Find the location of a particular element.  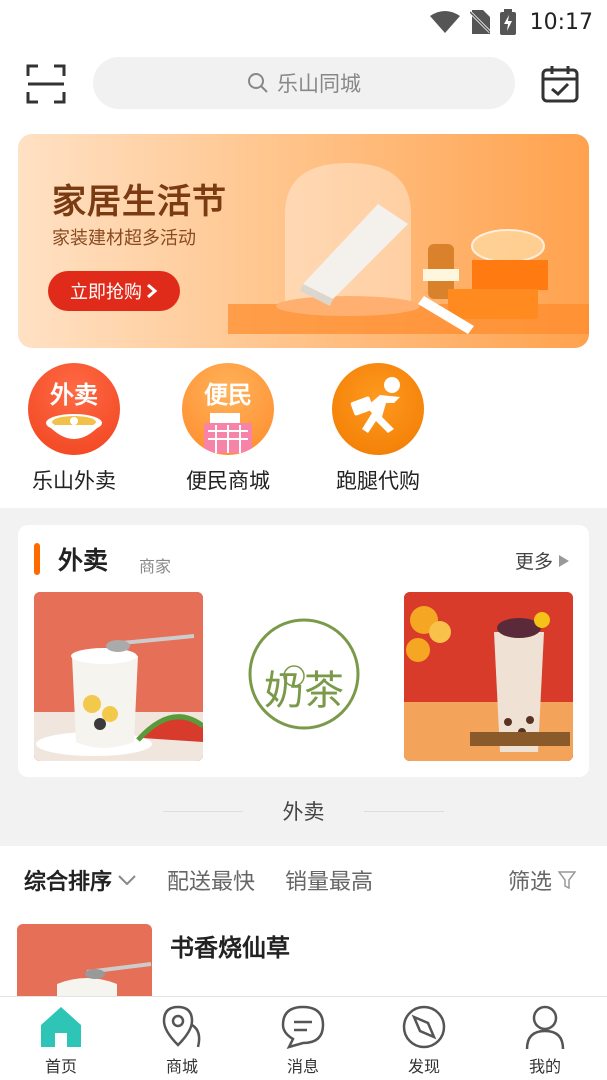

search-icon is located at coordinates (258, 83).